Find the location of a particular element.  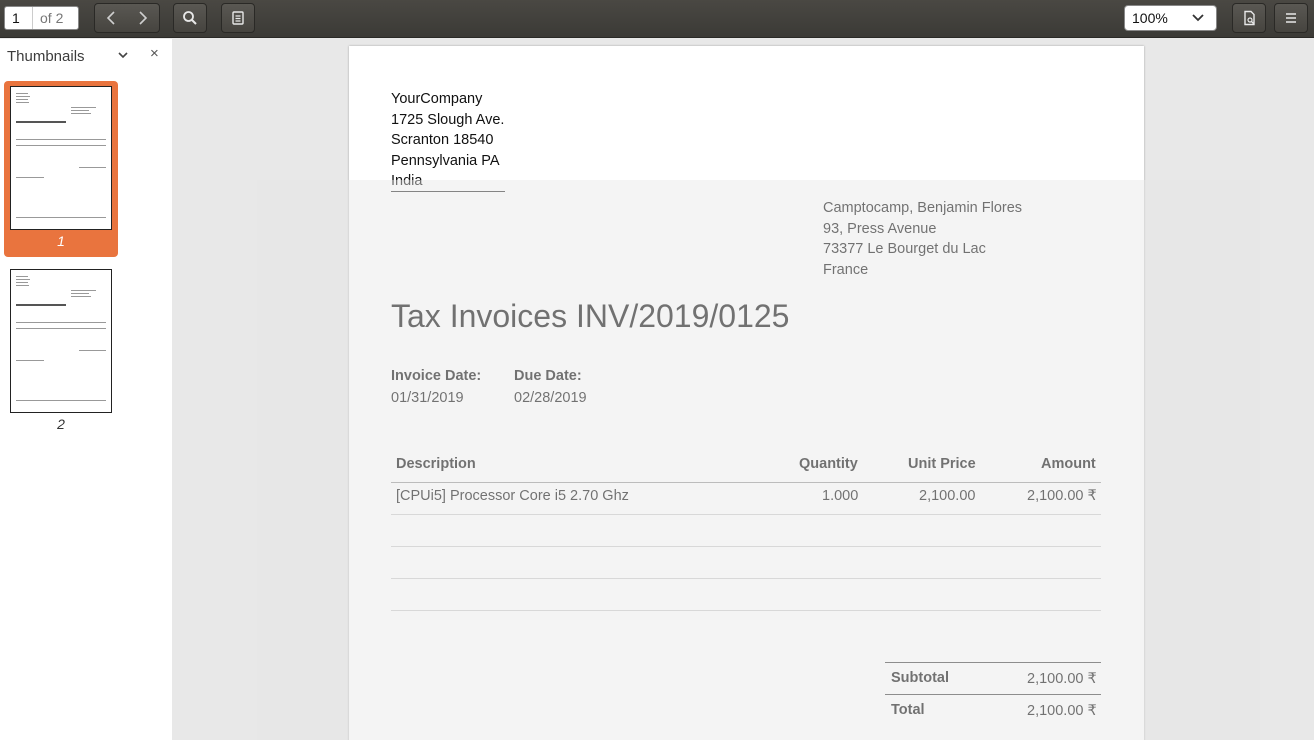

thumbnail-label: 1 is located at coordinates (61, 241).